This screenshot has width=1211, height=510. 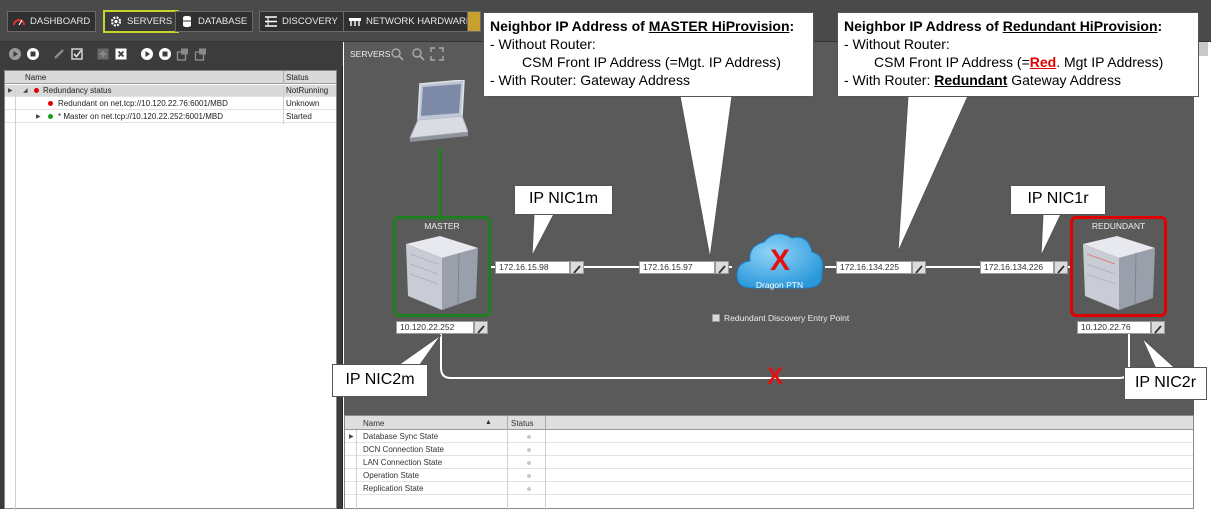 What do you see at coordinates (677, 267) in the screenshot?
I see `ip-label-ptn-left: 172.16.15.97` at bounding box center [677, 267].